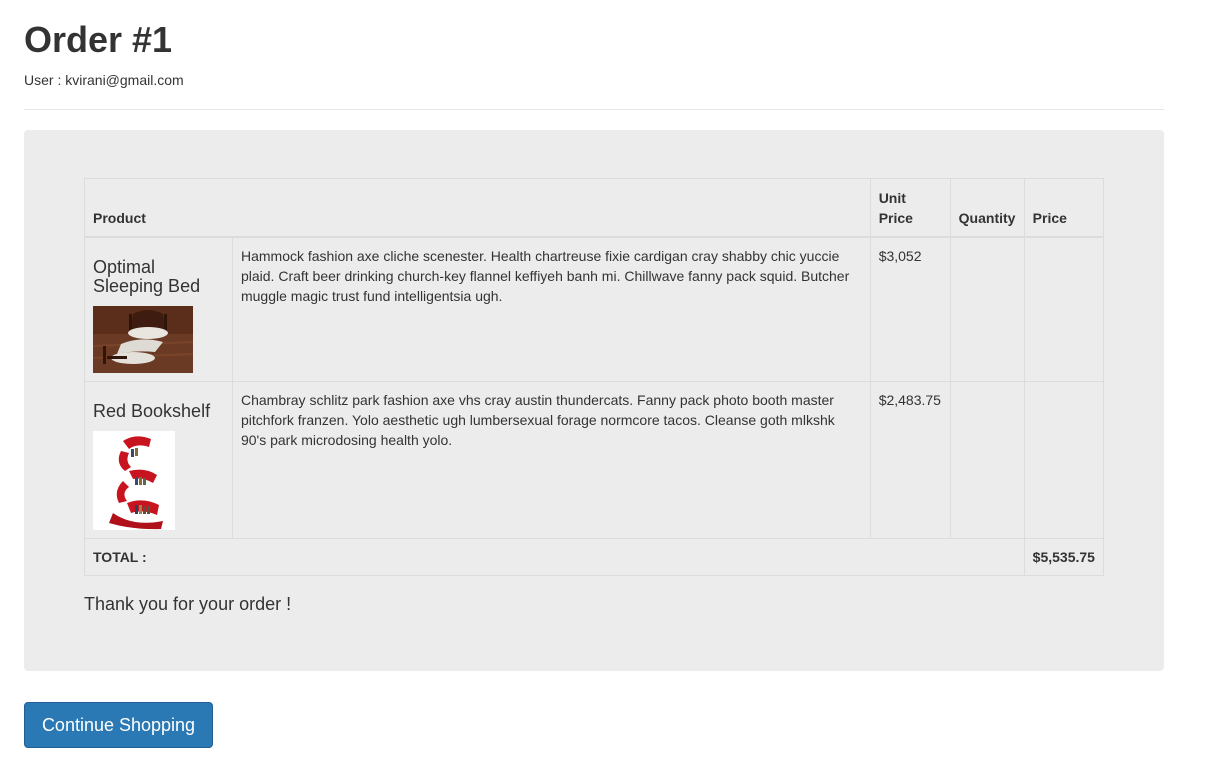  I want to click on header-unit-price: Unit Price, so click(910, 208).